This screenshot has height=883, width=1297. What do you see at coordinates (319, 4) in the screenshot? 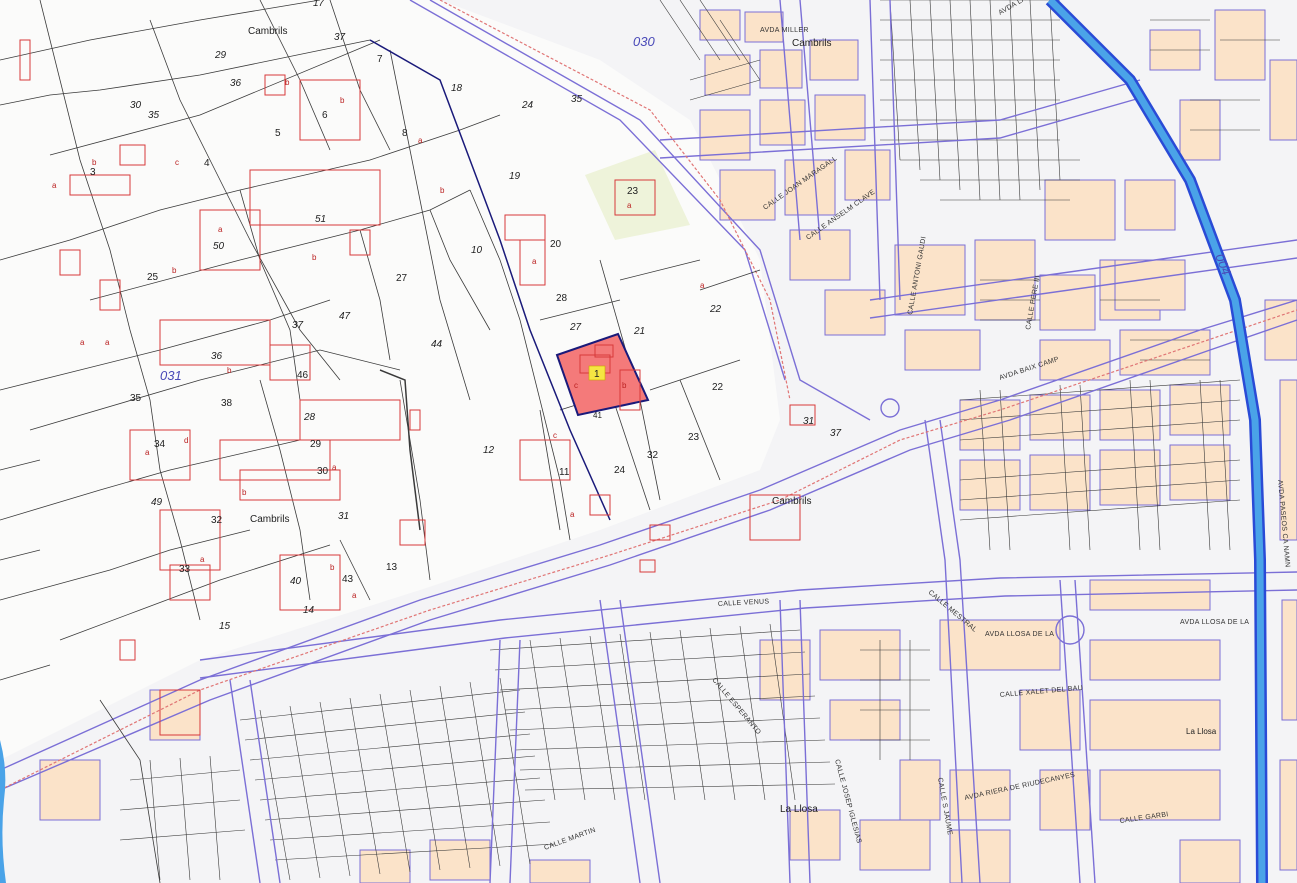
I see `parcel-label: 17` at bounding box center [319, 4].